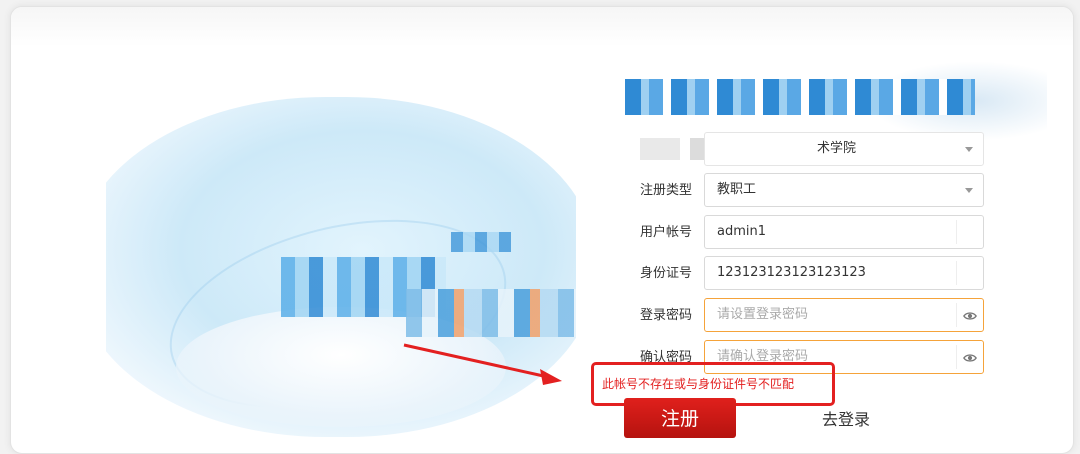 The width and height of the screenshot is (1080, 454). I want to click on register-type-value: 教职工, so click(737, 189).